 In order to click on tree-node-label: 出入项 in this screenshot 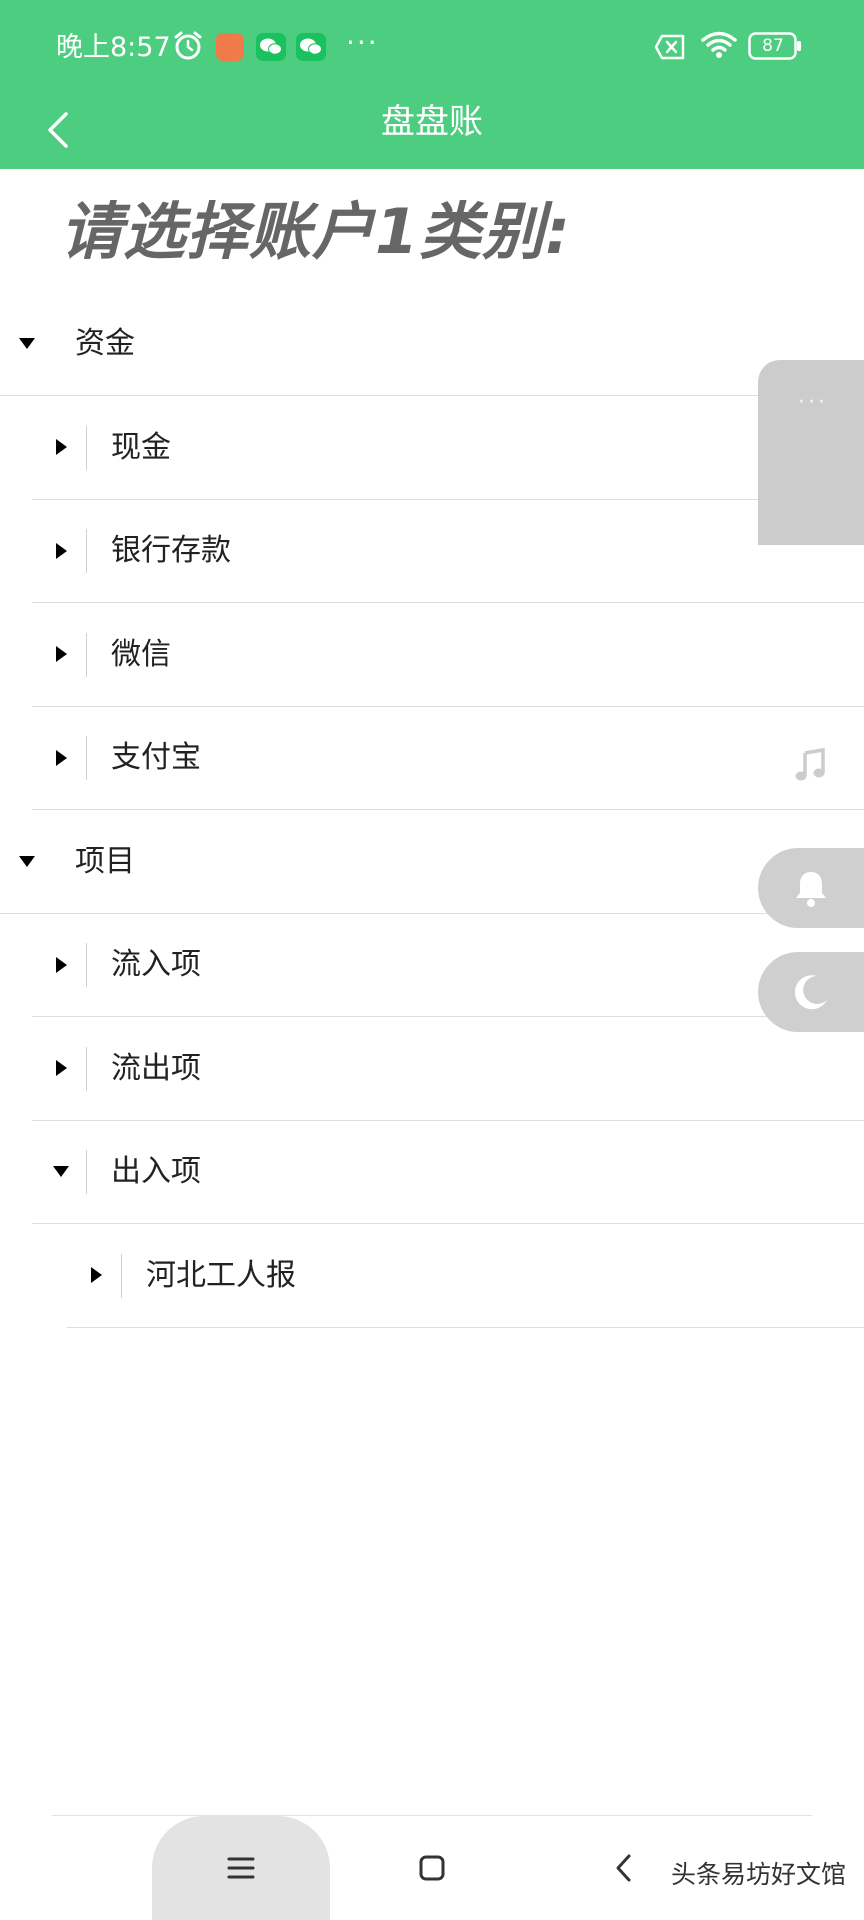, I will do `click(156, 1171)`.